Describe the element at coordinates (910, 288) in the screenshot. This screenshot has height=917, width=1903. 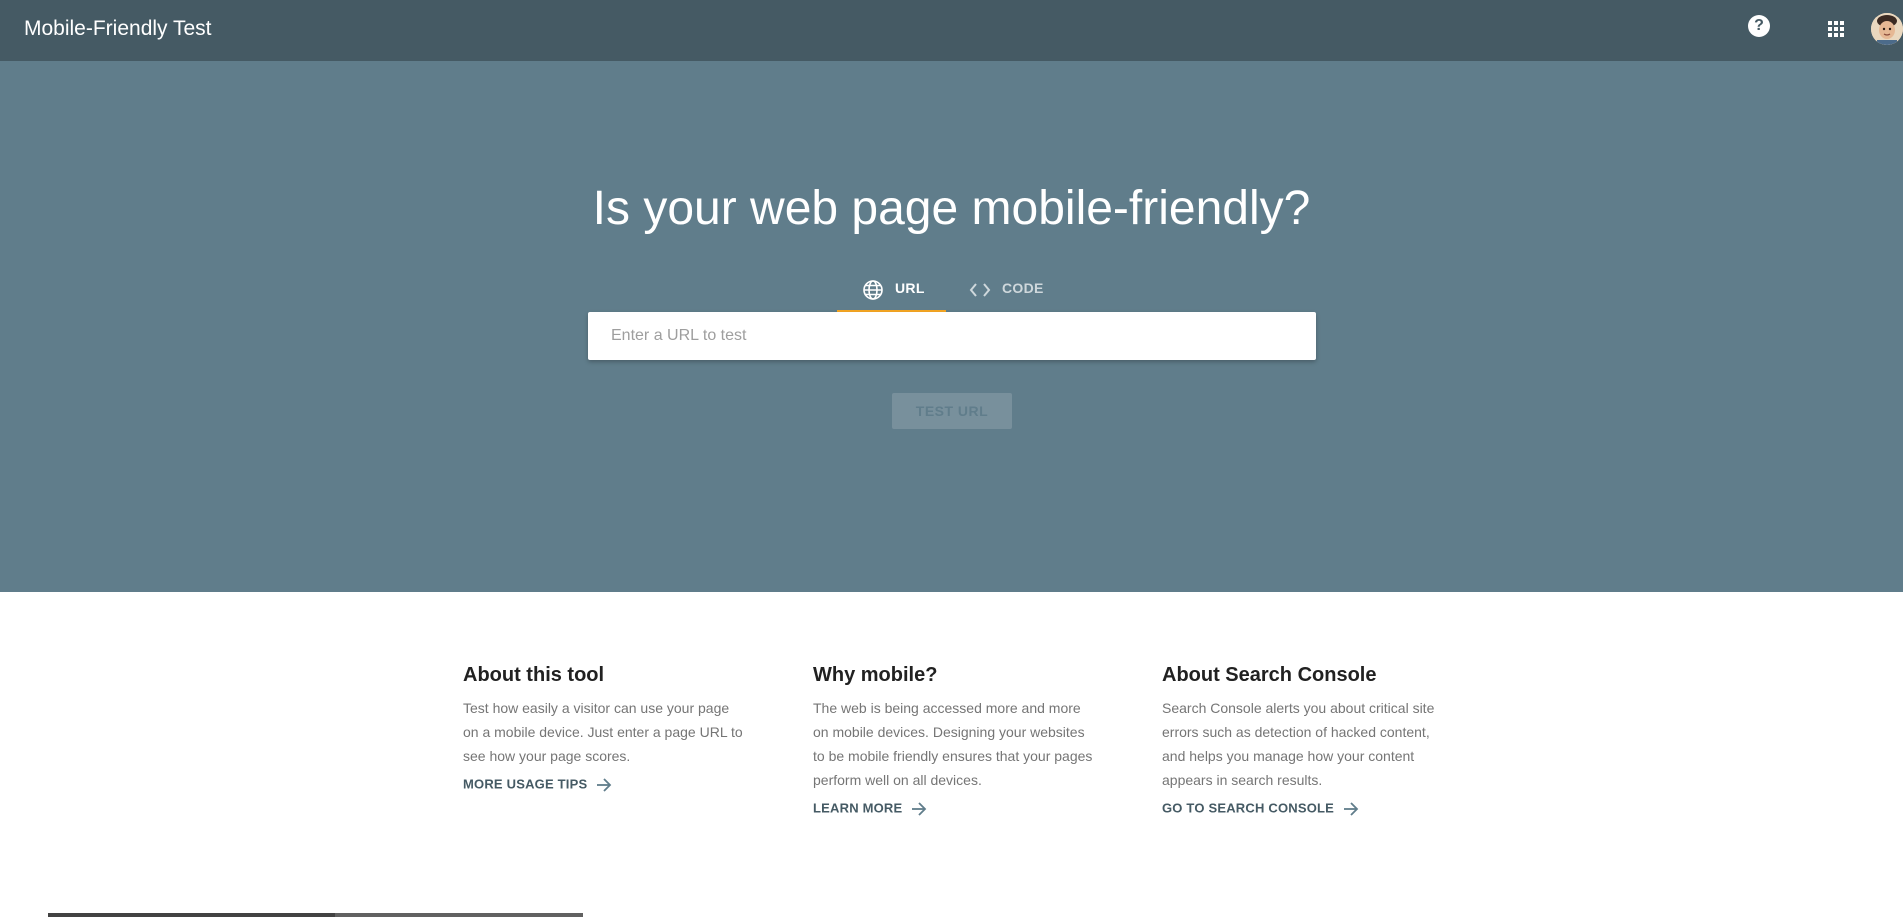
I see `tab-url-label: URL` at that location.